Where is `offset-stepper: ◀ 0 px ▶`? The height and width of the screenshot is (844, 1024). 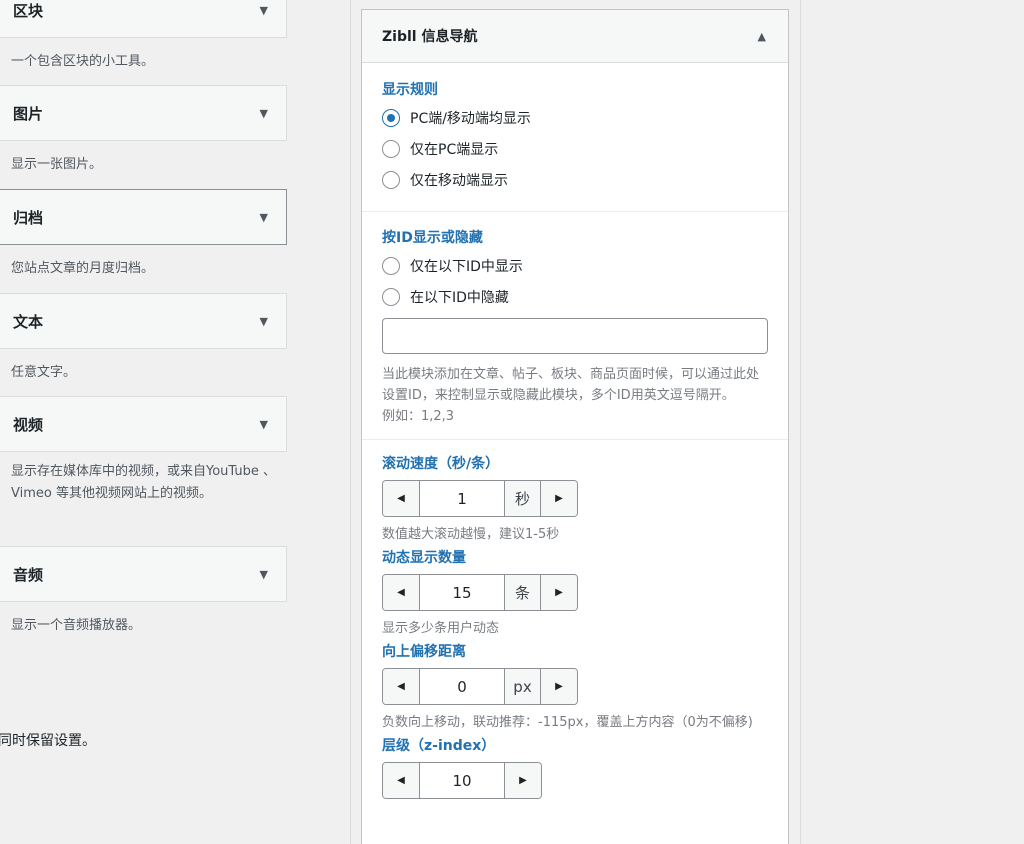
offset-stepper: ◀ 0 px ▶ is located at coordinates (480, 686).